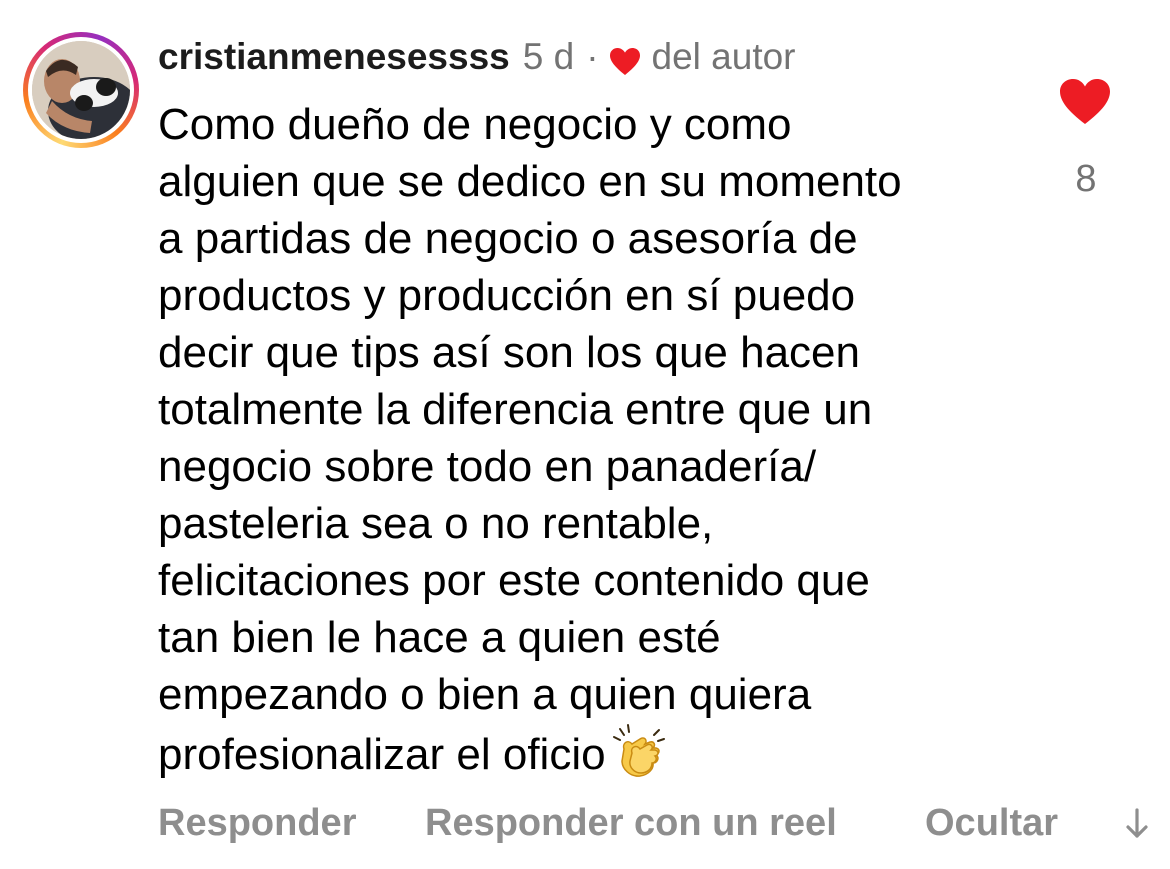 Image resolution: width=1170 pixels, height=869 pixels. What do you see at coordinates (509, 352) in the screenshot?
I see `comment-text-line: decir que tips así son los que hacen` at bounding box center [509, 352].